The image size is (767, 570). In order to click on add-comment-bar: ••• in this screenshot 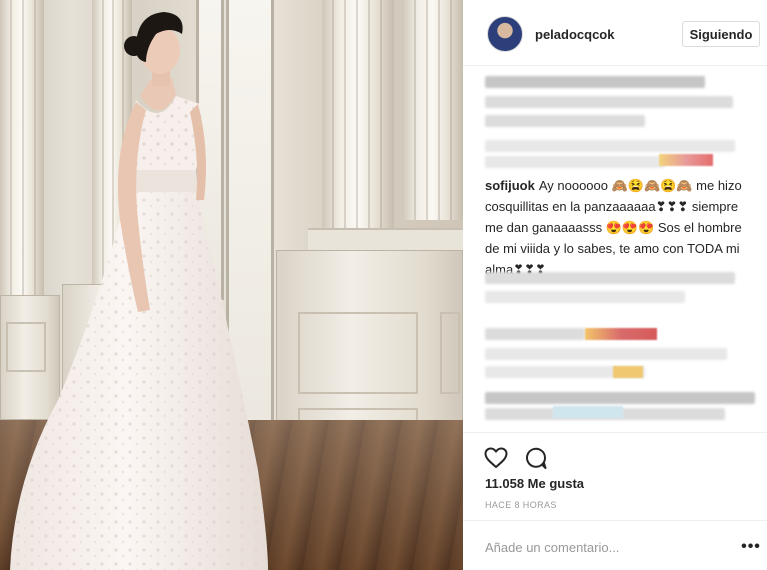, I will do `click(615, 545)`.